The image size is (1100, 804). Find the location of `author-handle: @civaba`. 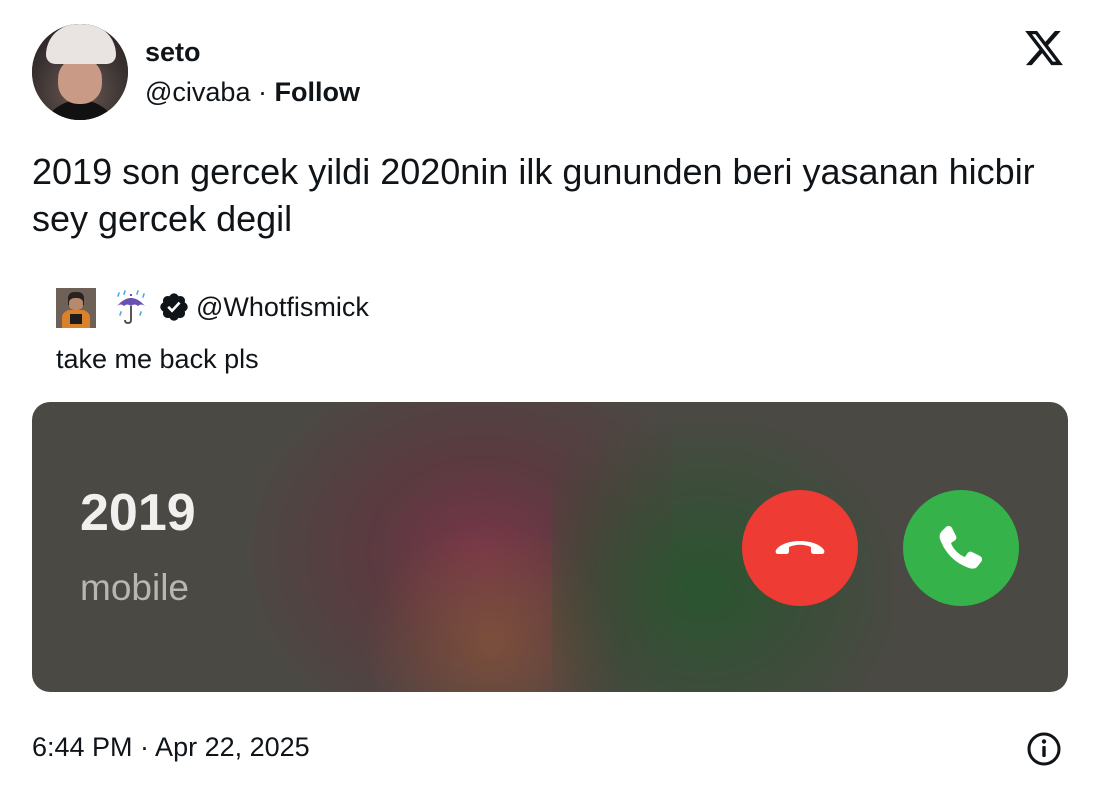

author-handle: @civaba is located at coordinates (197, 92).